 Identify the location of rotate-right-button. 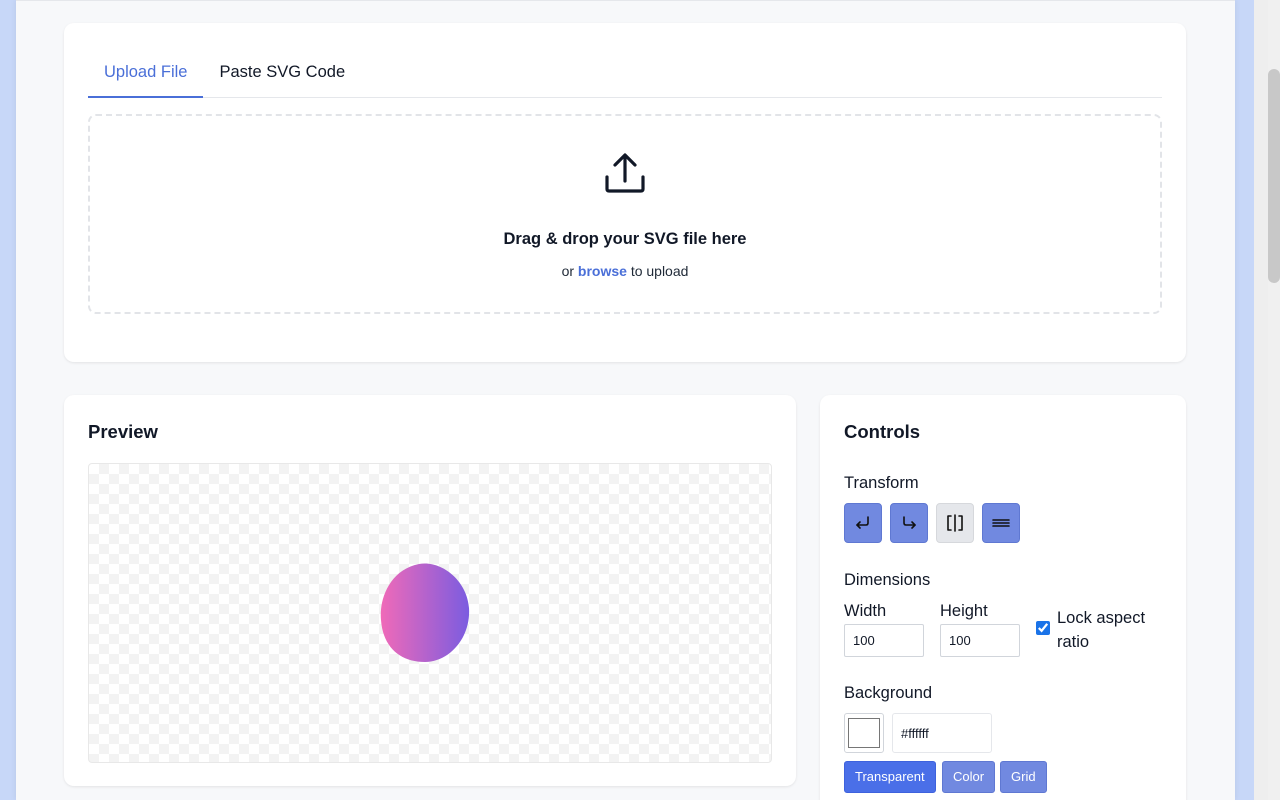
(909, 523).